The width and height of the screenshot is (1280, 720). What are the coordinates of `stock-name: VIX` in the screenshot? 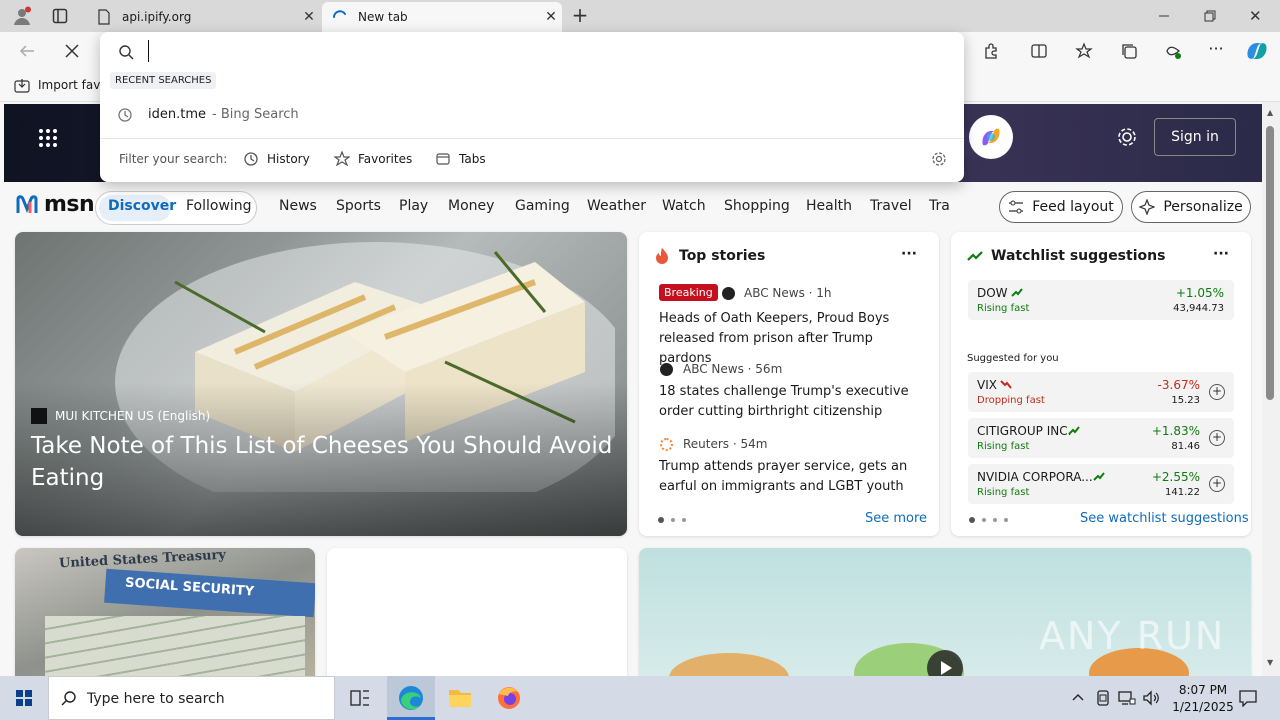 It's located at (987, 385).